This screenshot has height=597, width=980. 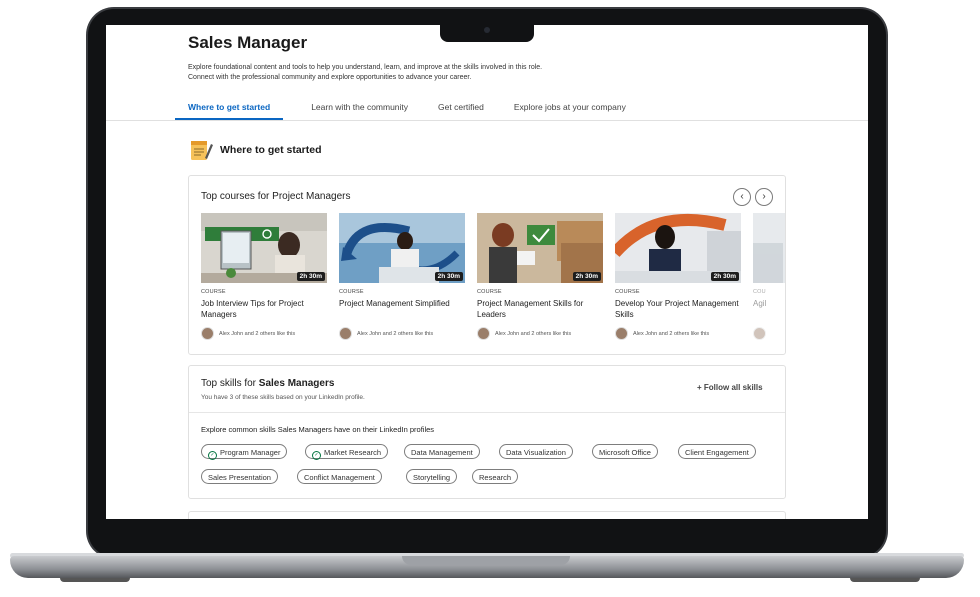 I want to click on tab-where-to-get-started: Where to get started, so click(x=229, y=110).